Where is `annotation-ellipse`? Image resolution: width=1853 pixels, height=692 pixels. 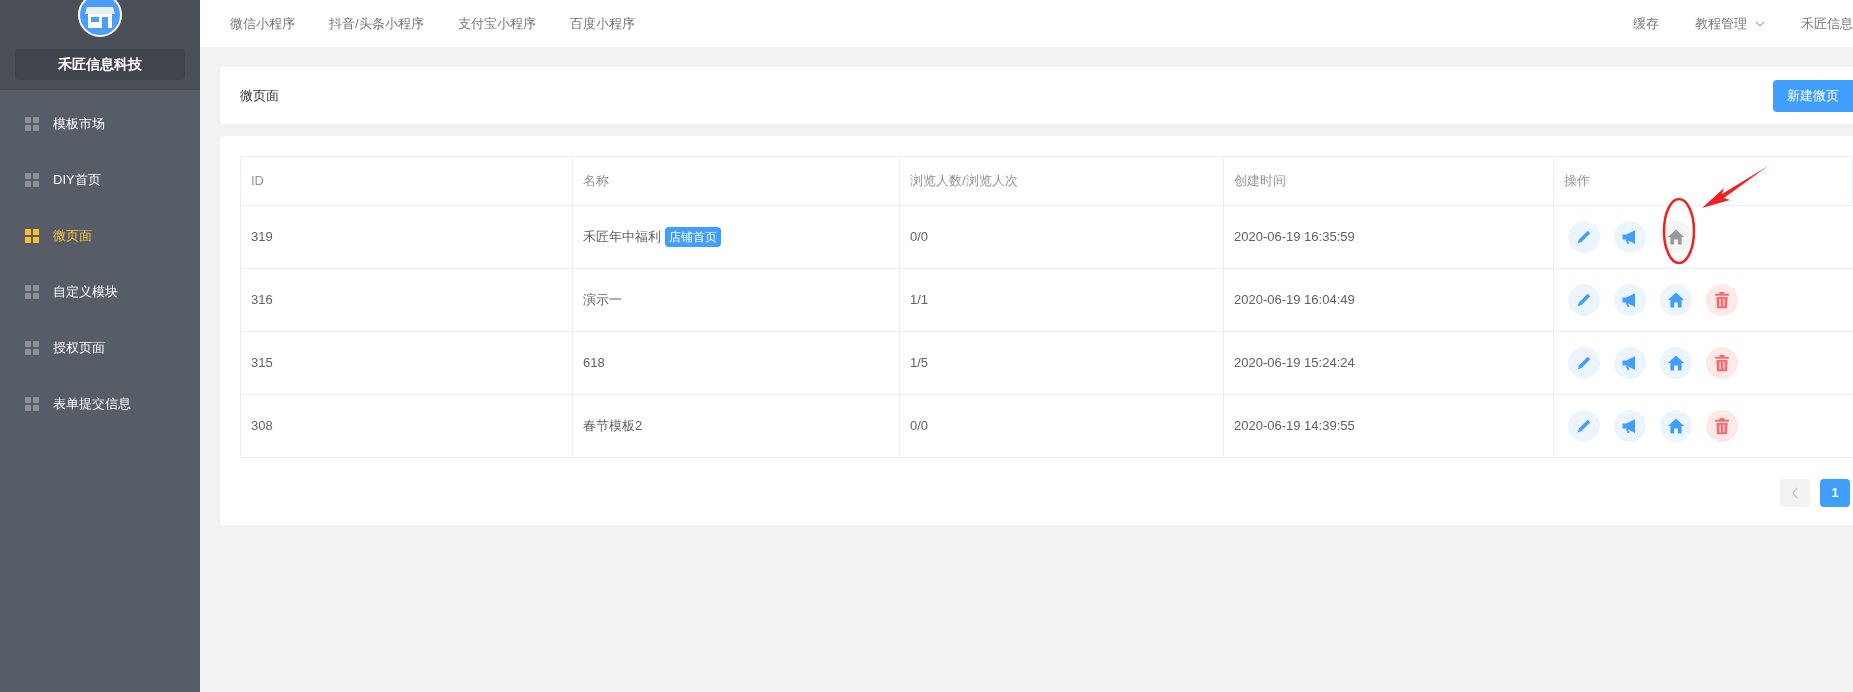 annotation-ellipse is located at coordinates (1679, 231).